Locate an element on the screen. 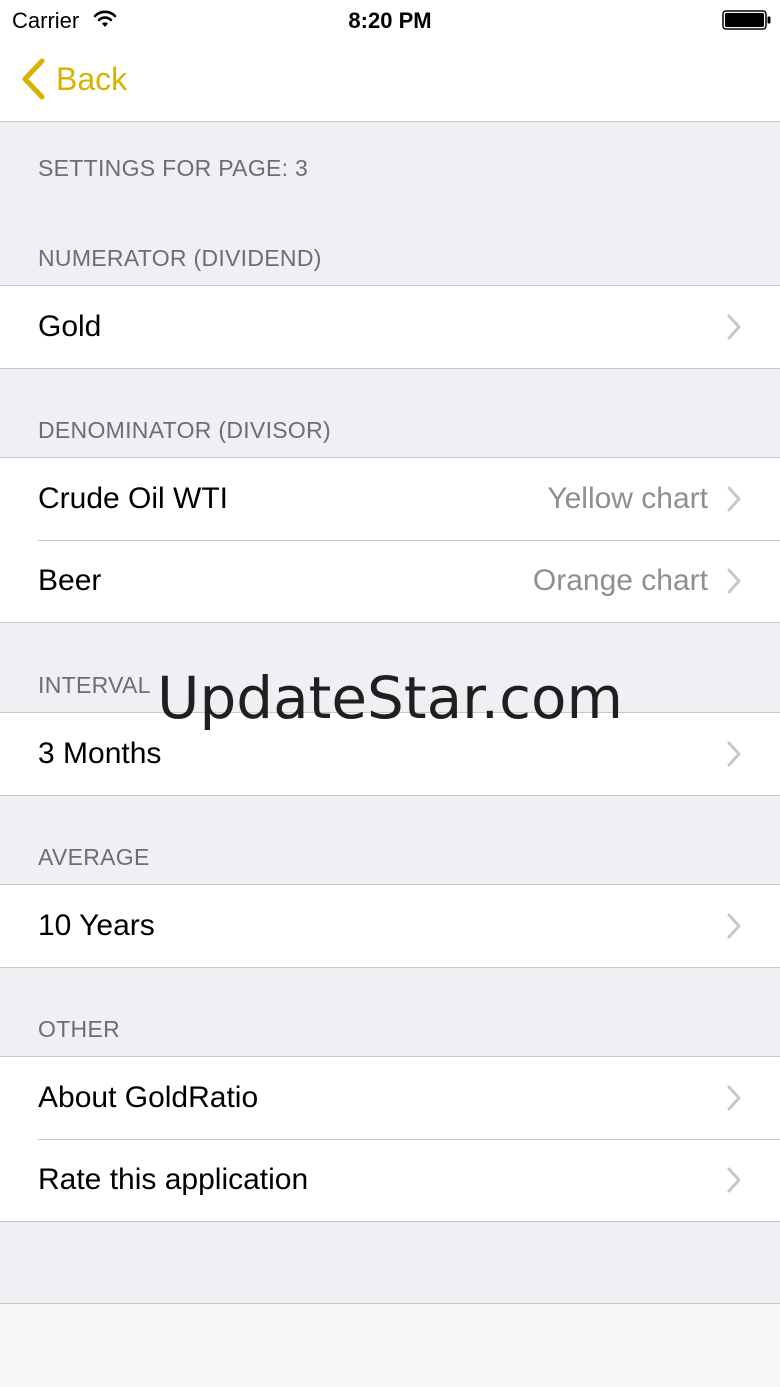 This screenshot has width=780, height=1387. cell-title: 10 Years is located at coordinates (96, 925).